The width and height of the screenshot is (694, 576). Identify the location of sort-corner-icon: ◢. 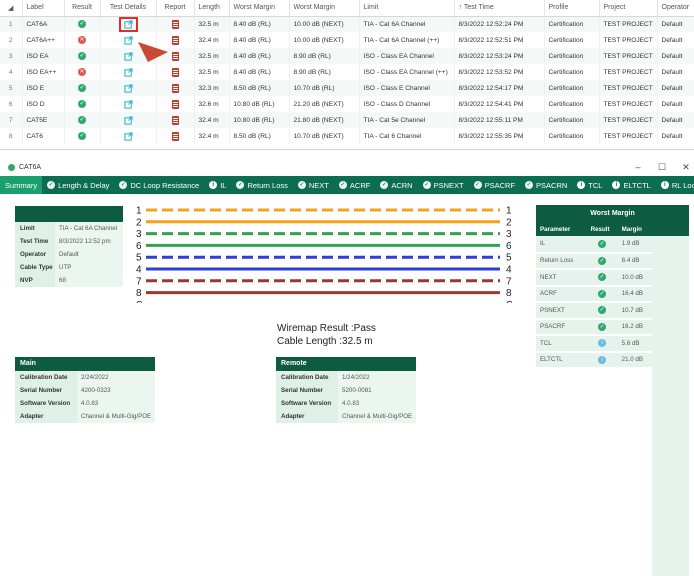
(11, 8).